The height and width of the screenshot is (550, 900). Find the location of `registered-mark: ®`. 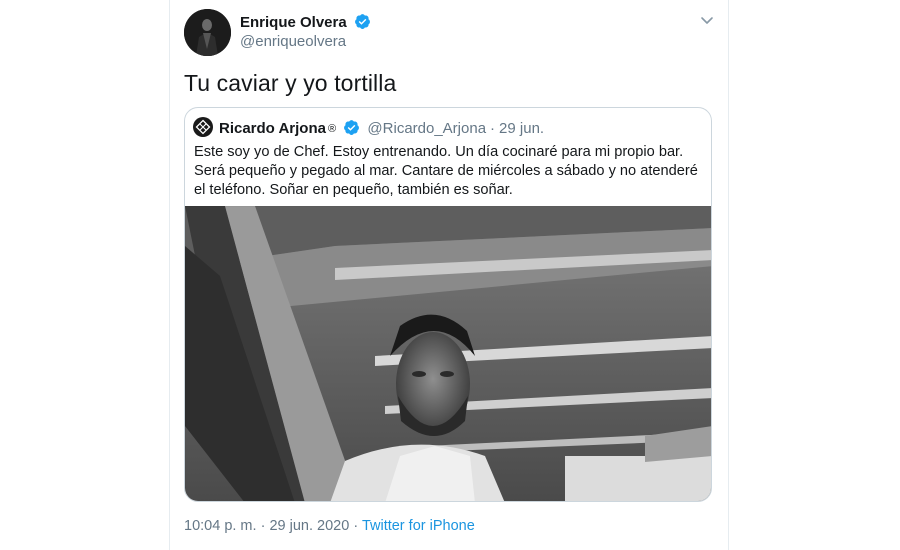

registered-mark: ® is located at coordinates (332, 129).